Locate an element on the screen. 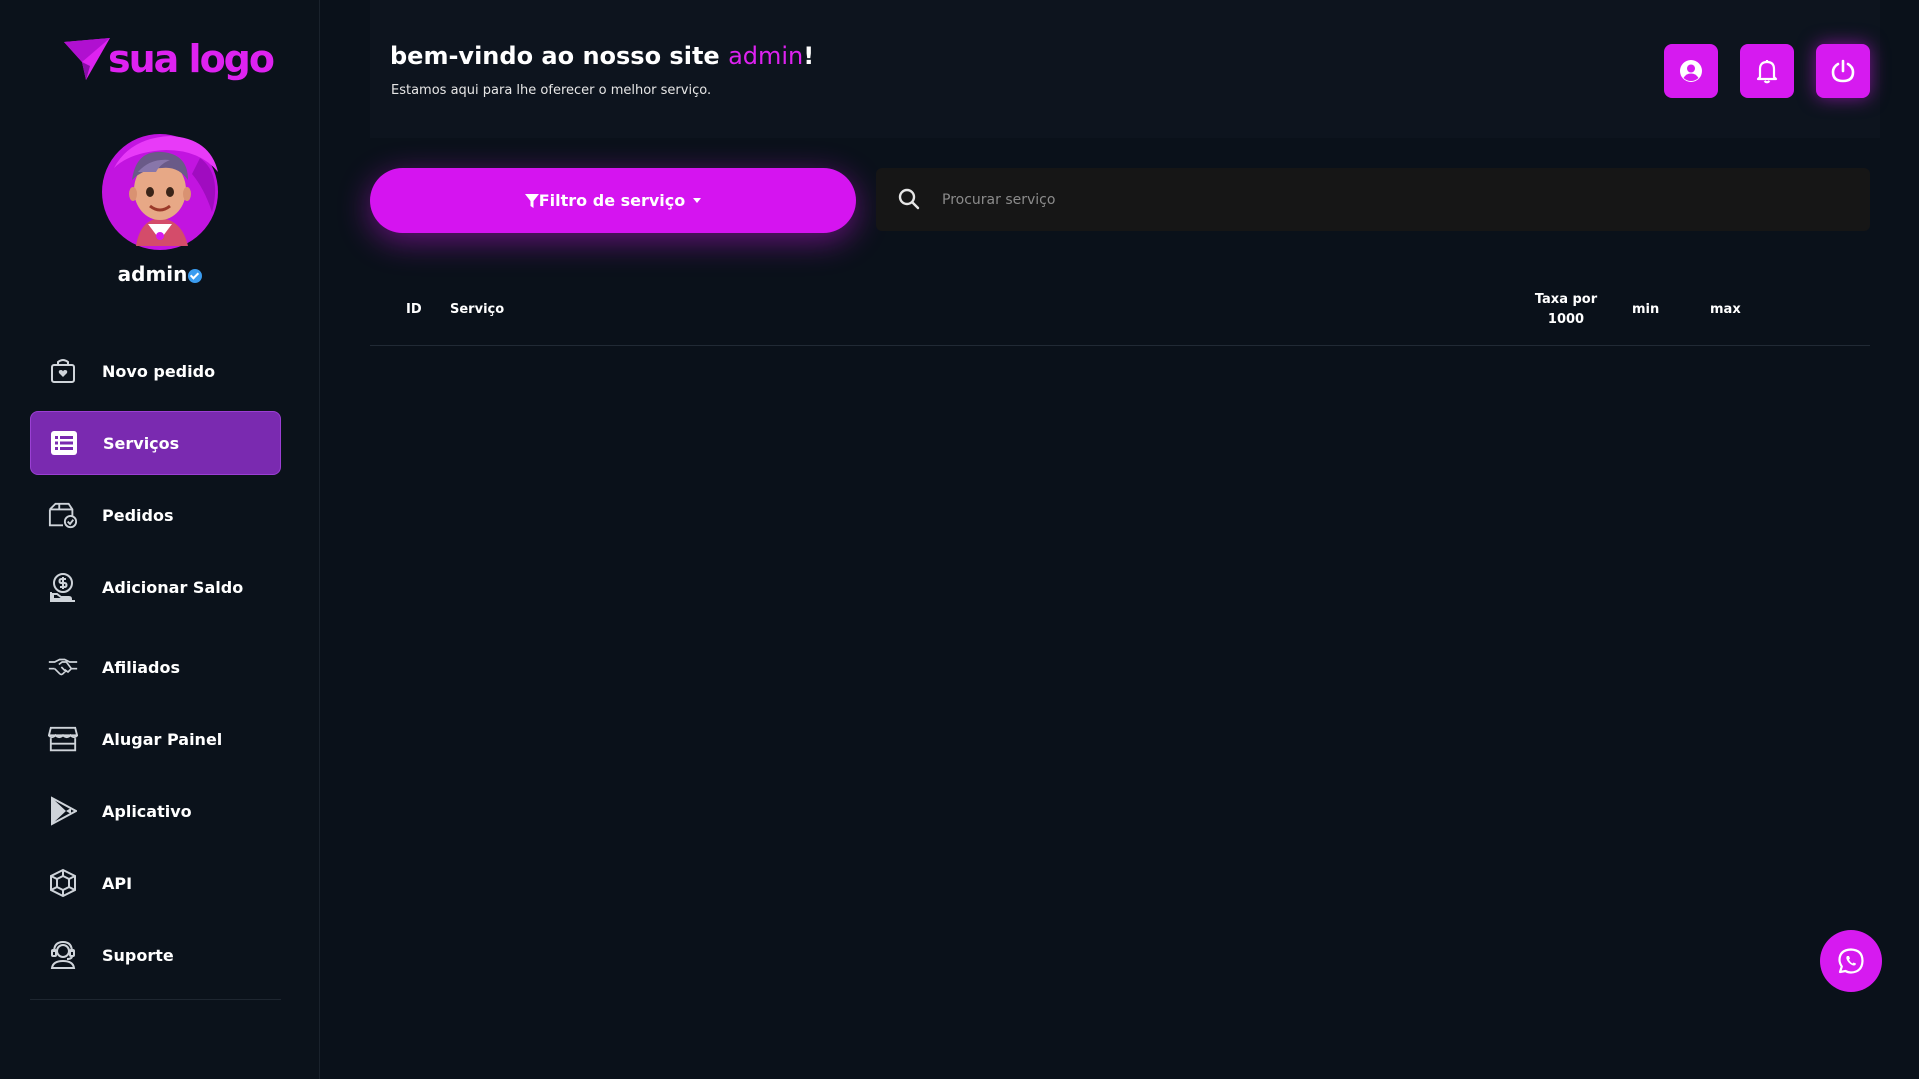  service-filter-label: Filtro de serviço is located at coordinates (612, 200).